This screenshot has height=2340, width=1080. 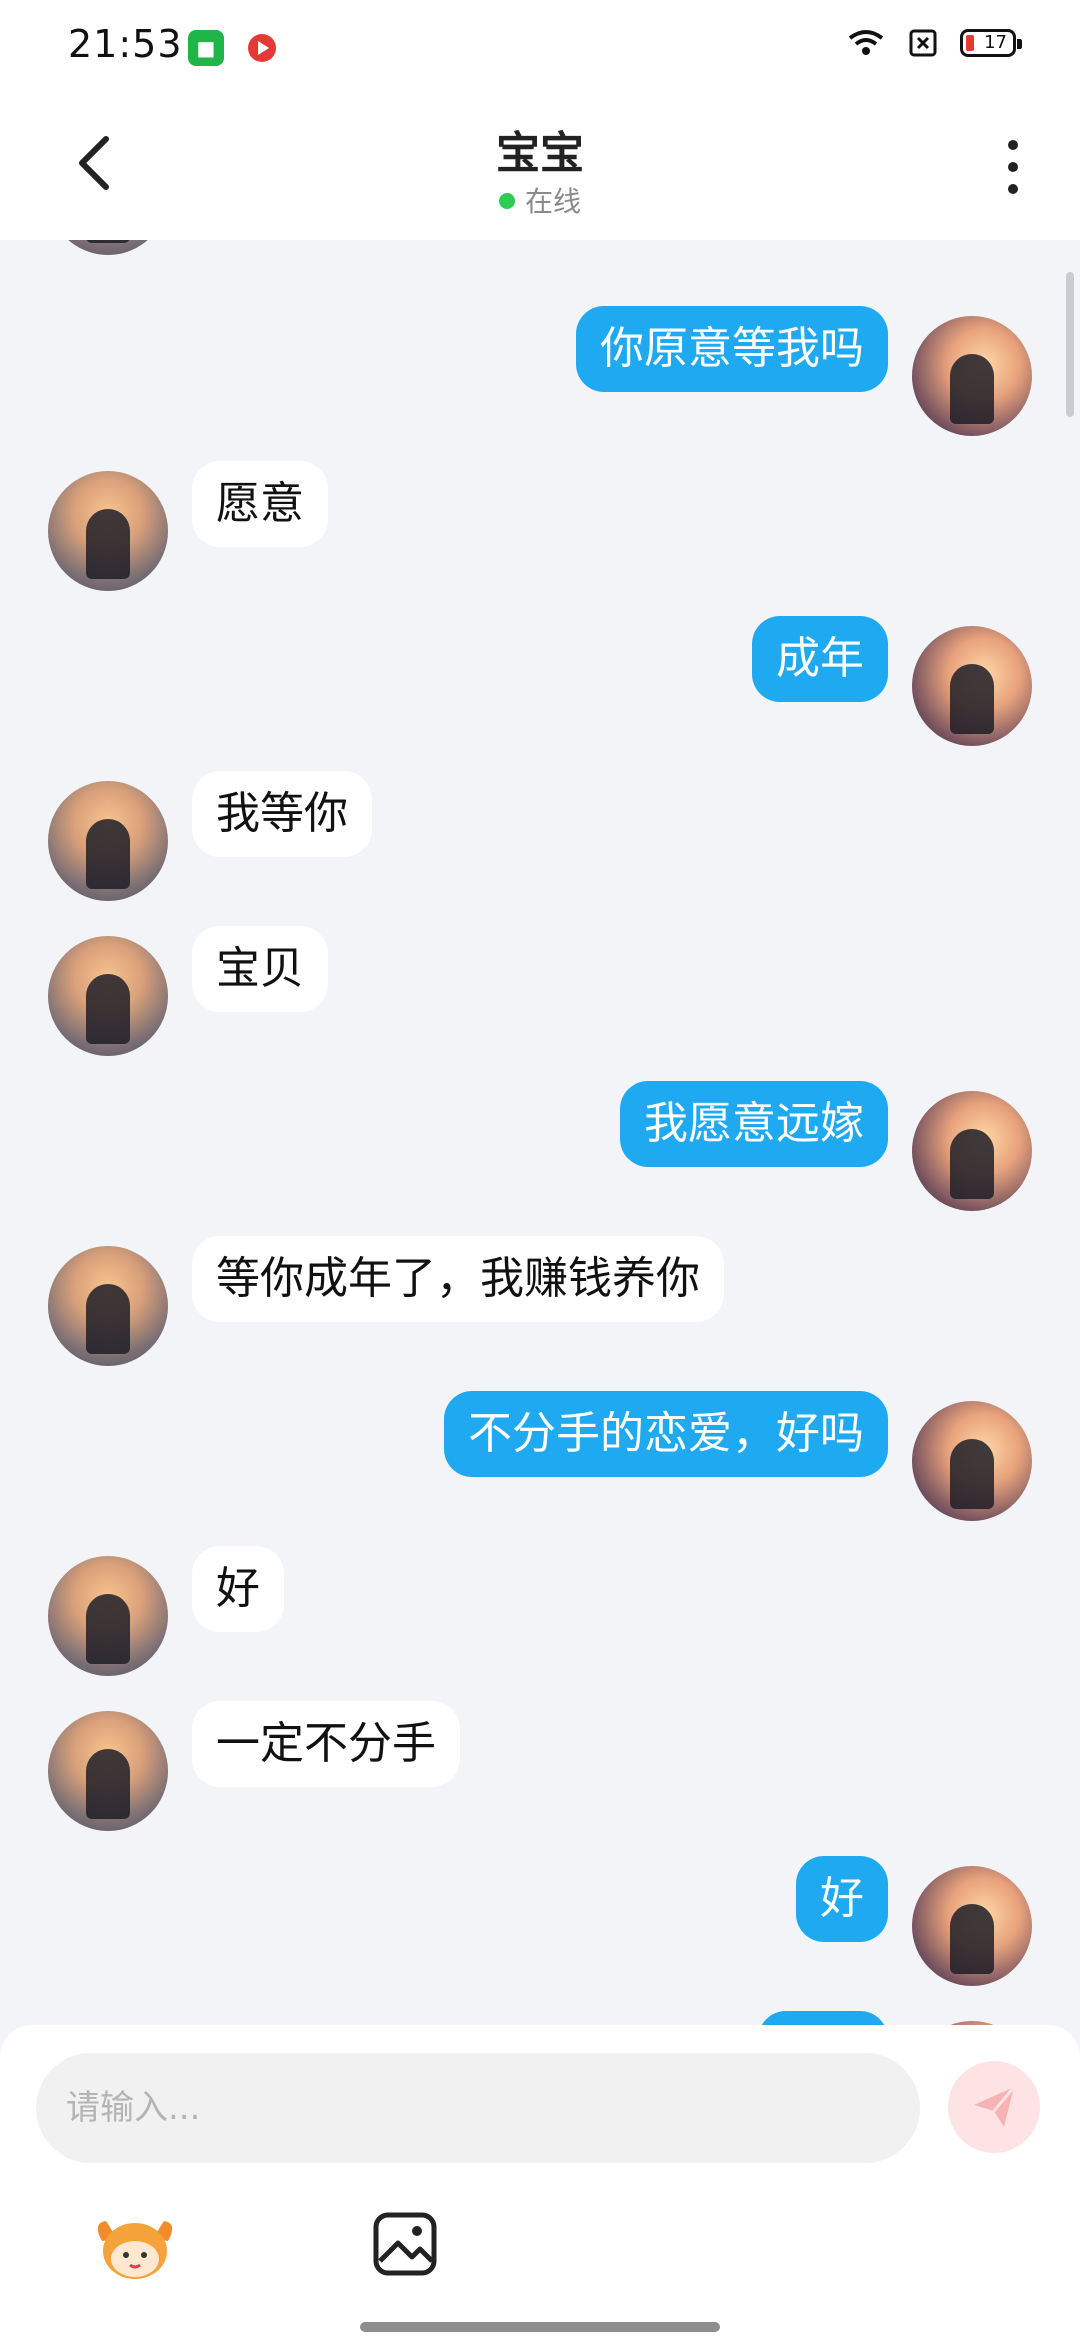 I want to click on message-row: 你原意等我吗, so click(x=540, y=371).